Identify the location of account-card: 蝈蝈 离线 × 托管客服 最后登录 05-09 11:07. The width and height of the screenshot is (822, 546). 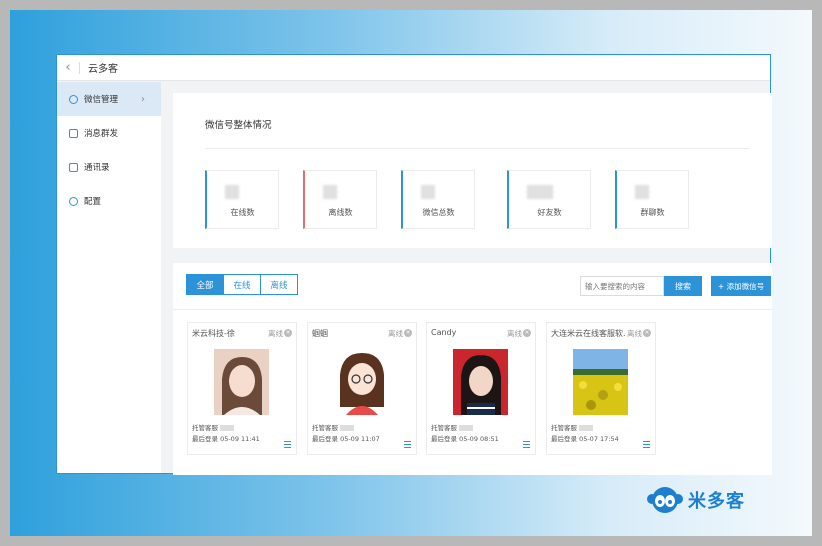
(362, 388).